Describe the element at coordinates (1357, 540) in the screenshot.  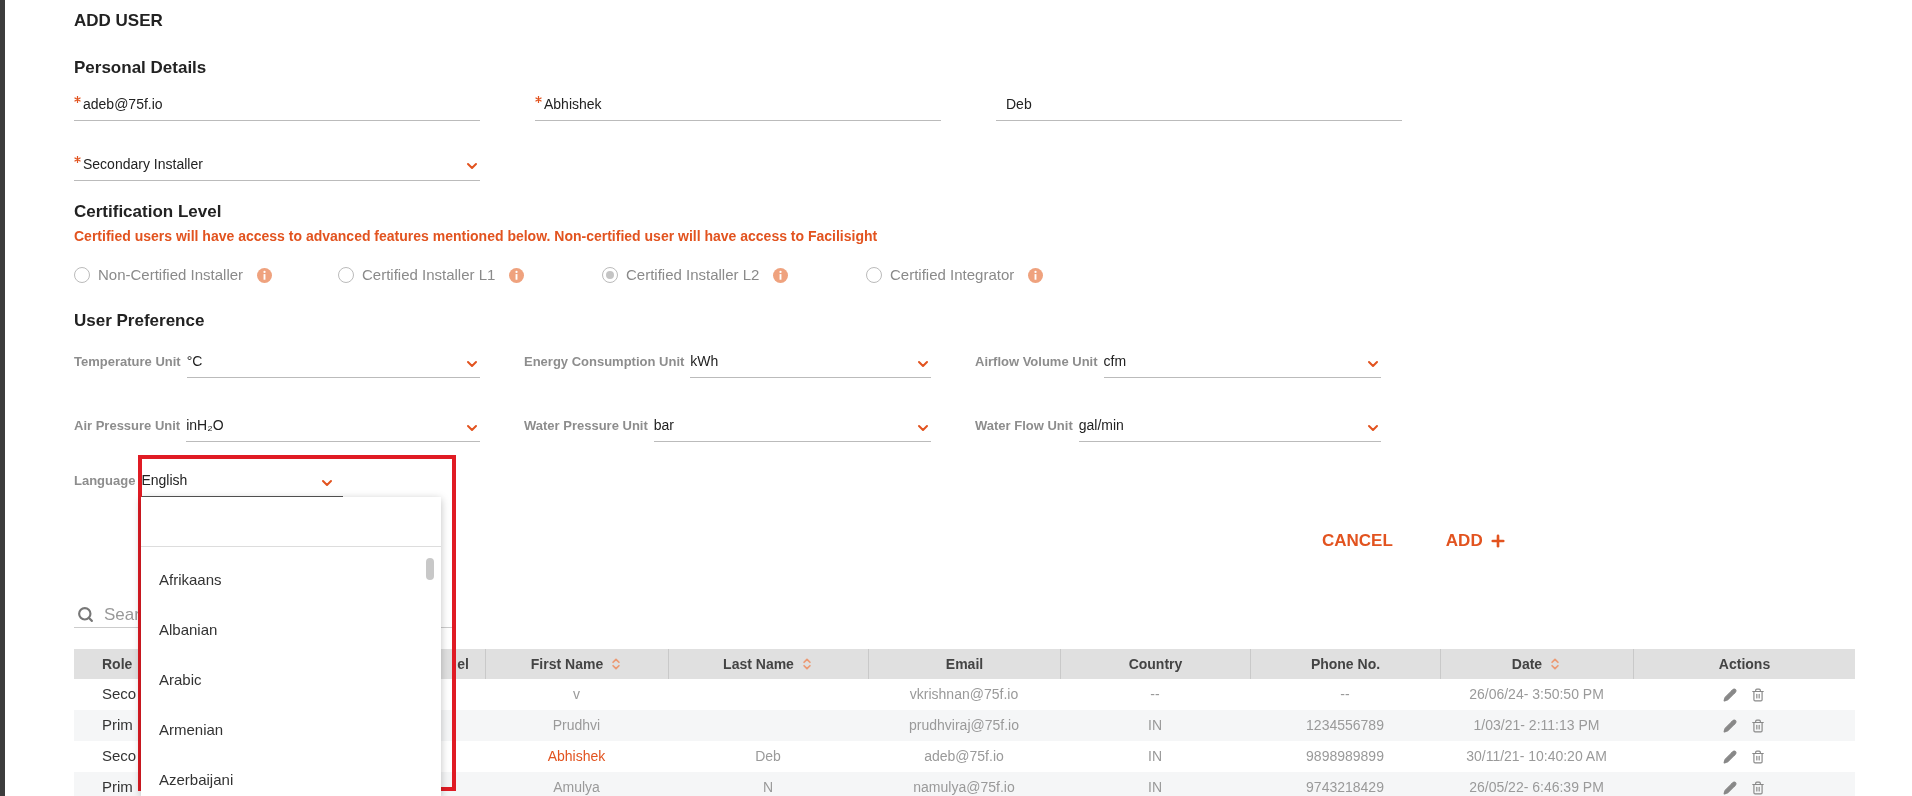
I see `cancel-button: CANCEL` at that location.